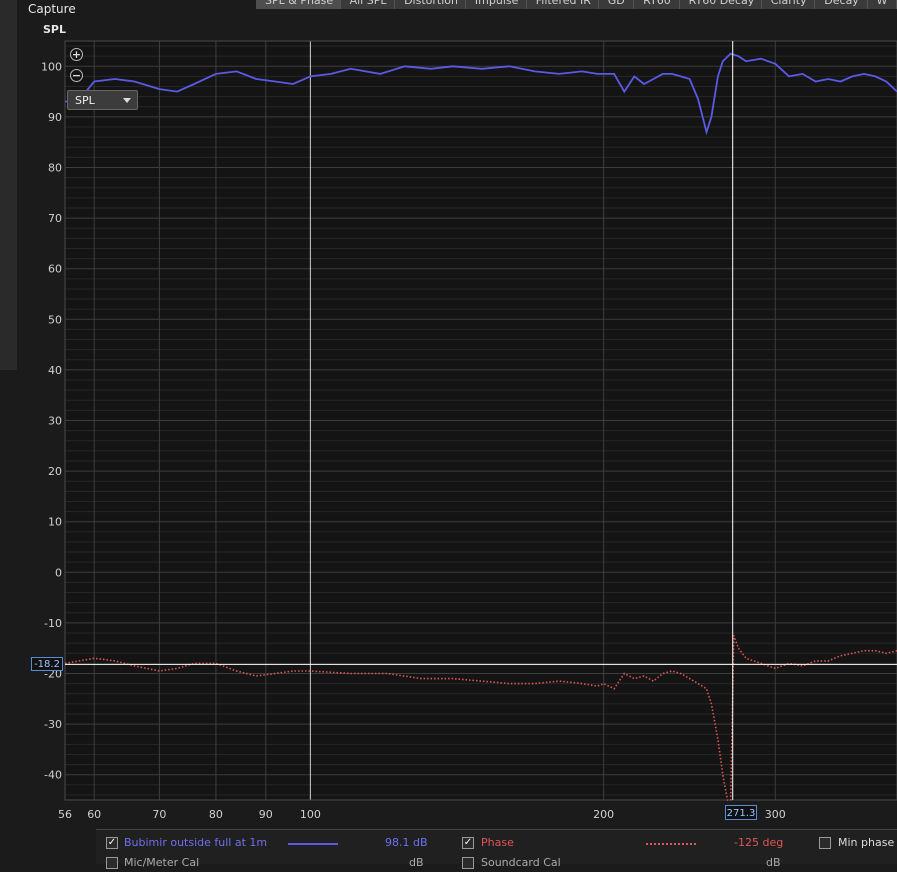 This screenshot has width=897, height=872. I want to click on y-tick-label: 20, so click(55, 471).